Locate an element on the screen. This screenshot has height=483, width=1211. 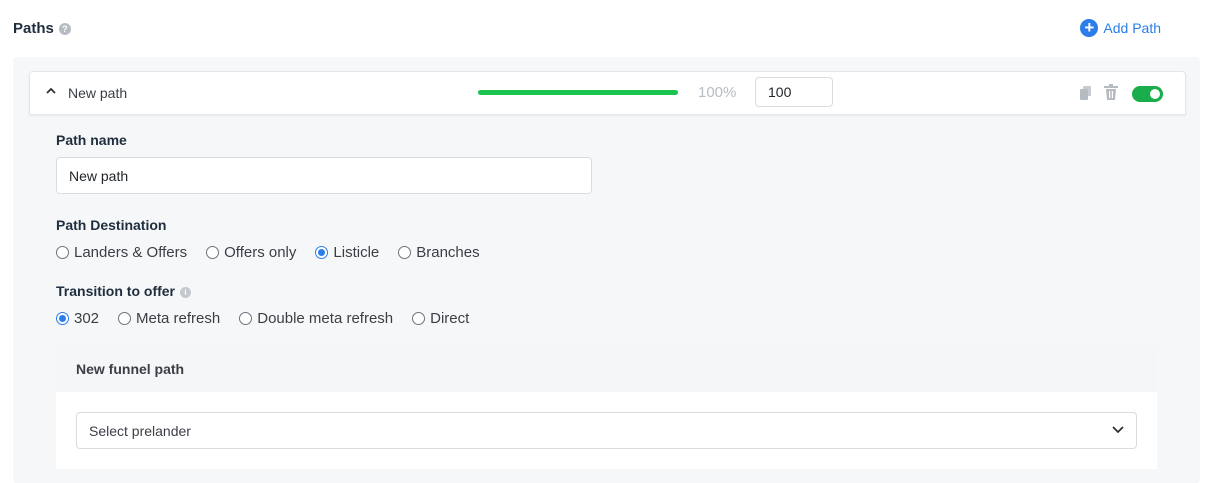
info-icon: i is located at coordinates (185, 292).